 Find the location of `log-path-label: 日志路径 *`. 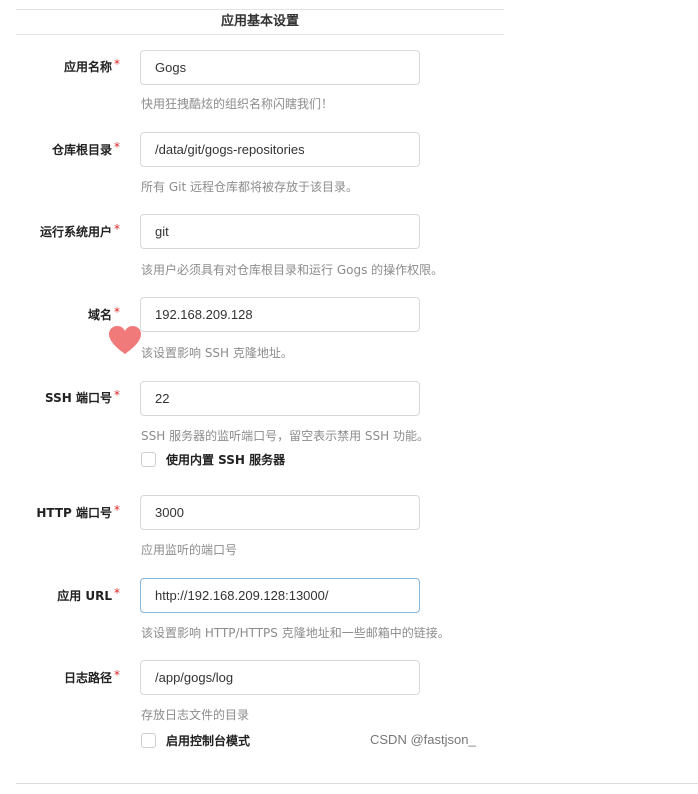

log-path-label: 日志路径 * is located at coordinates (91, 676).